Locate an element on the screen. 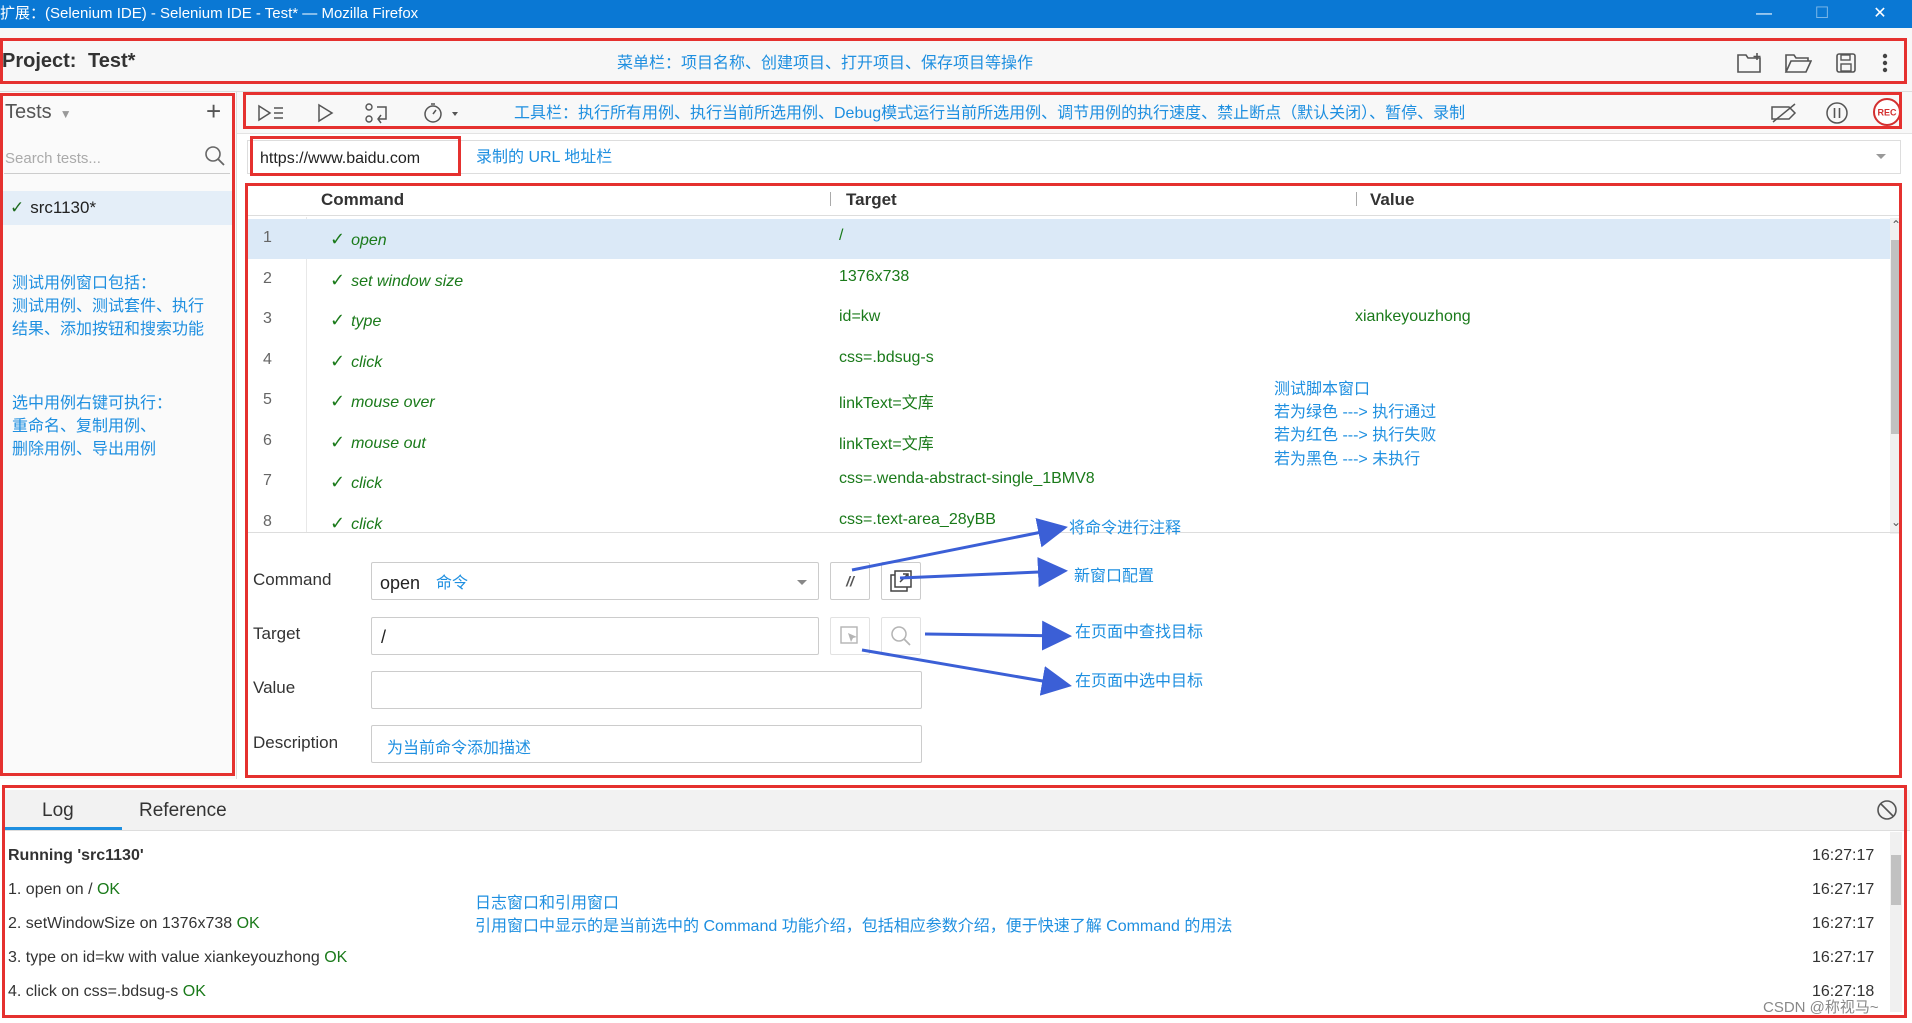  annotation-arrows is located at coordinates (961, 606).